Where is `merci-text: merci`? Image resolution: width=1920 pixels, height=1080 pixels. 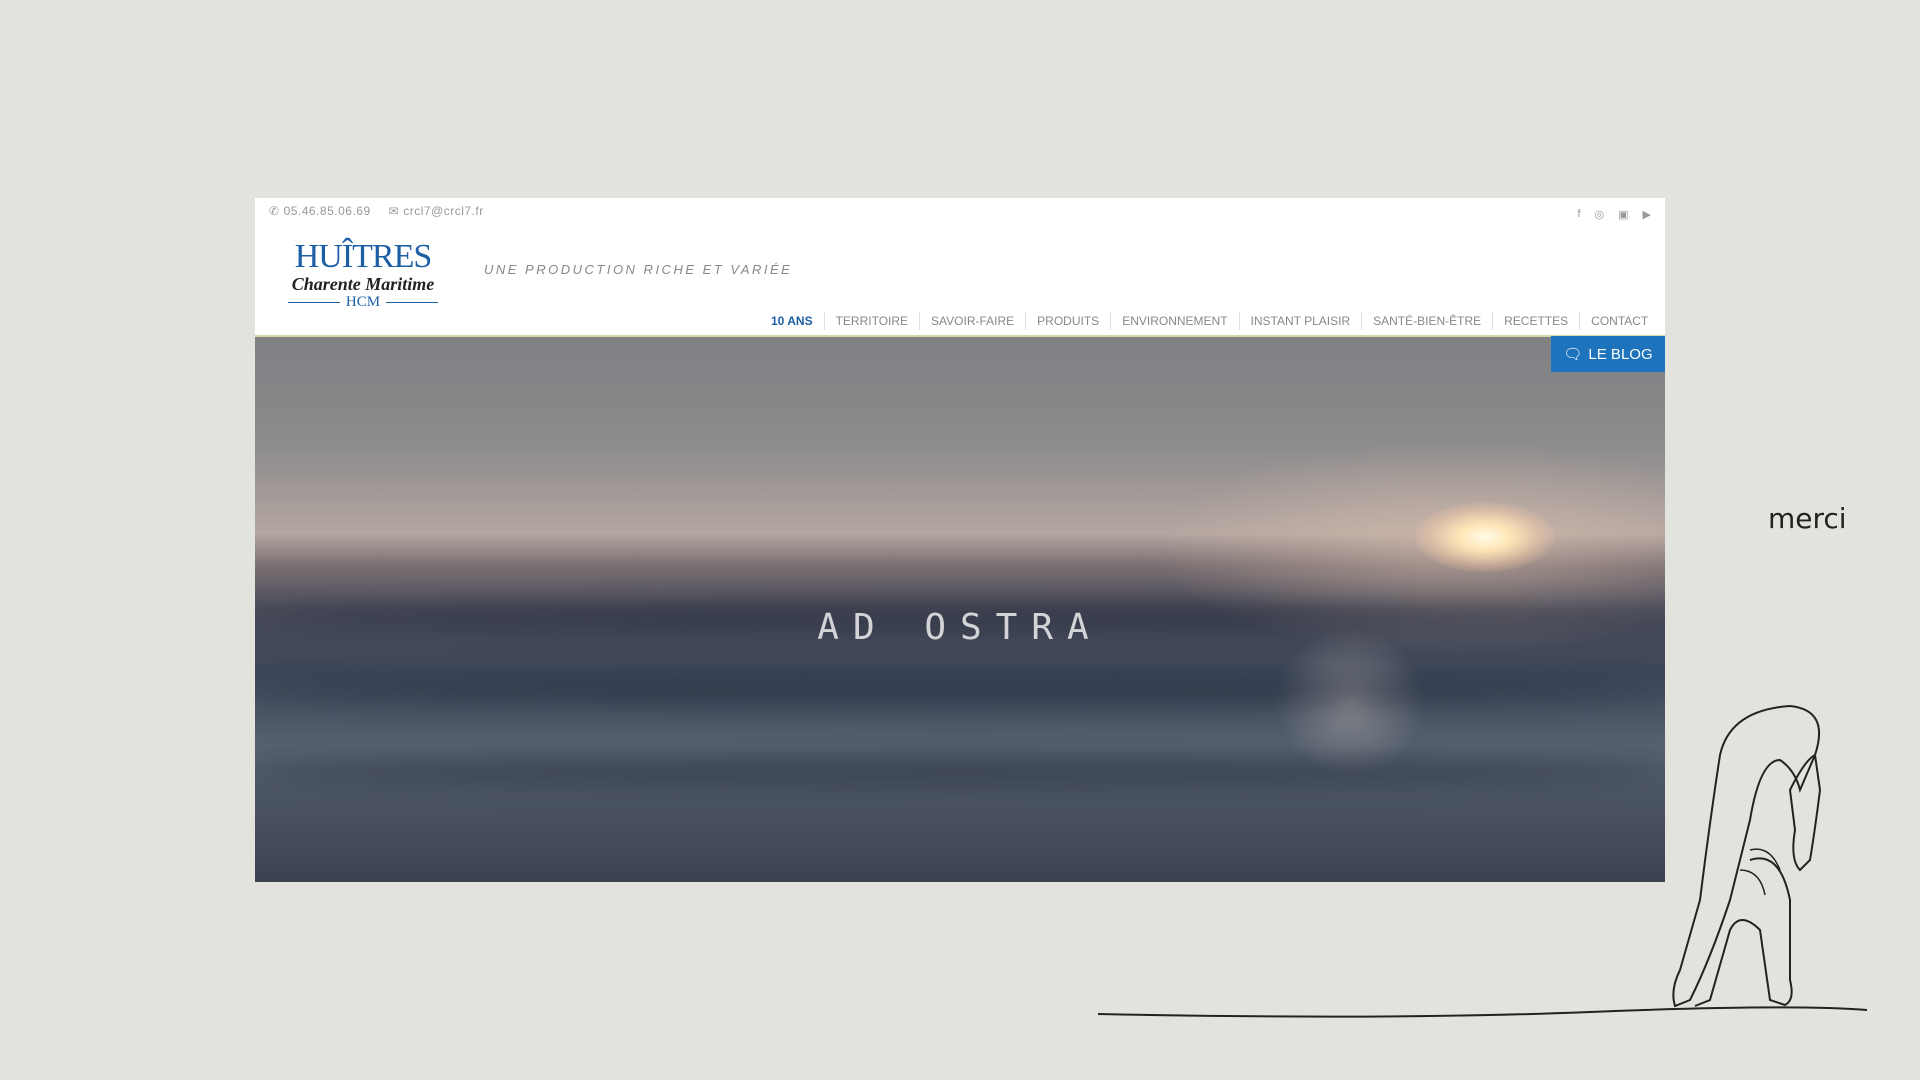 merci-text: merci is located at coordinates (1807, 518).